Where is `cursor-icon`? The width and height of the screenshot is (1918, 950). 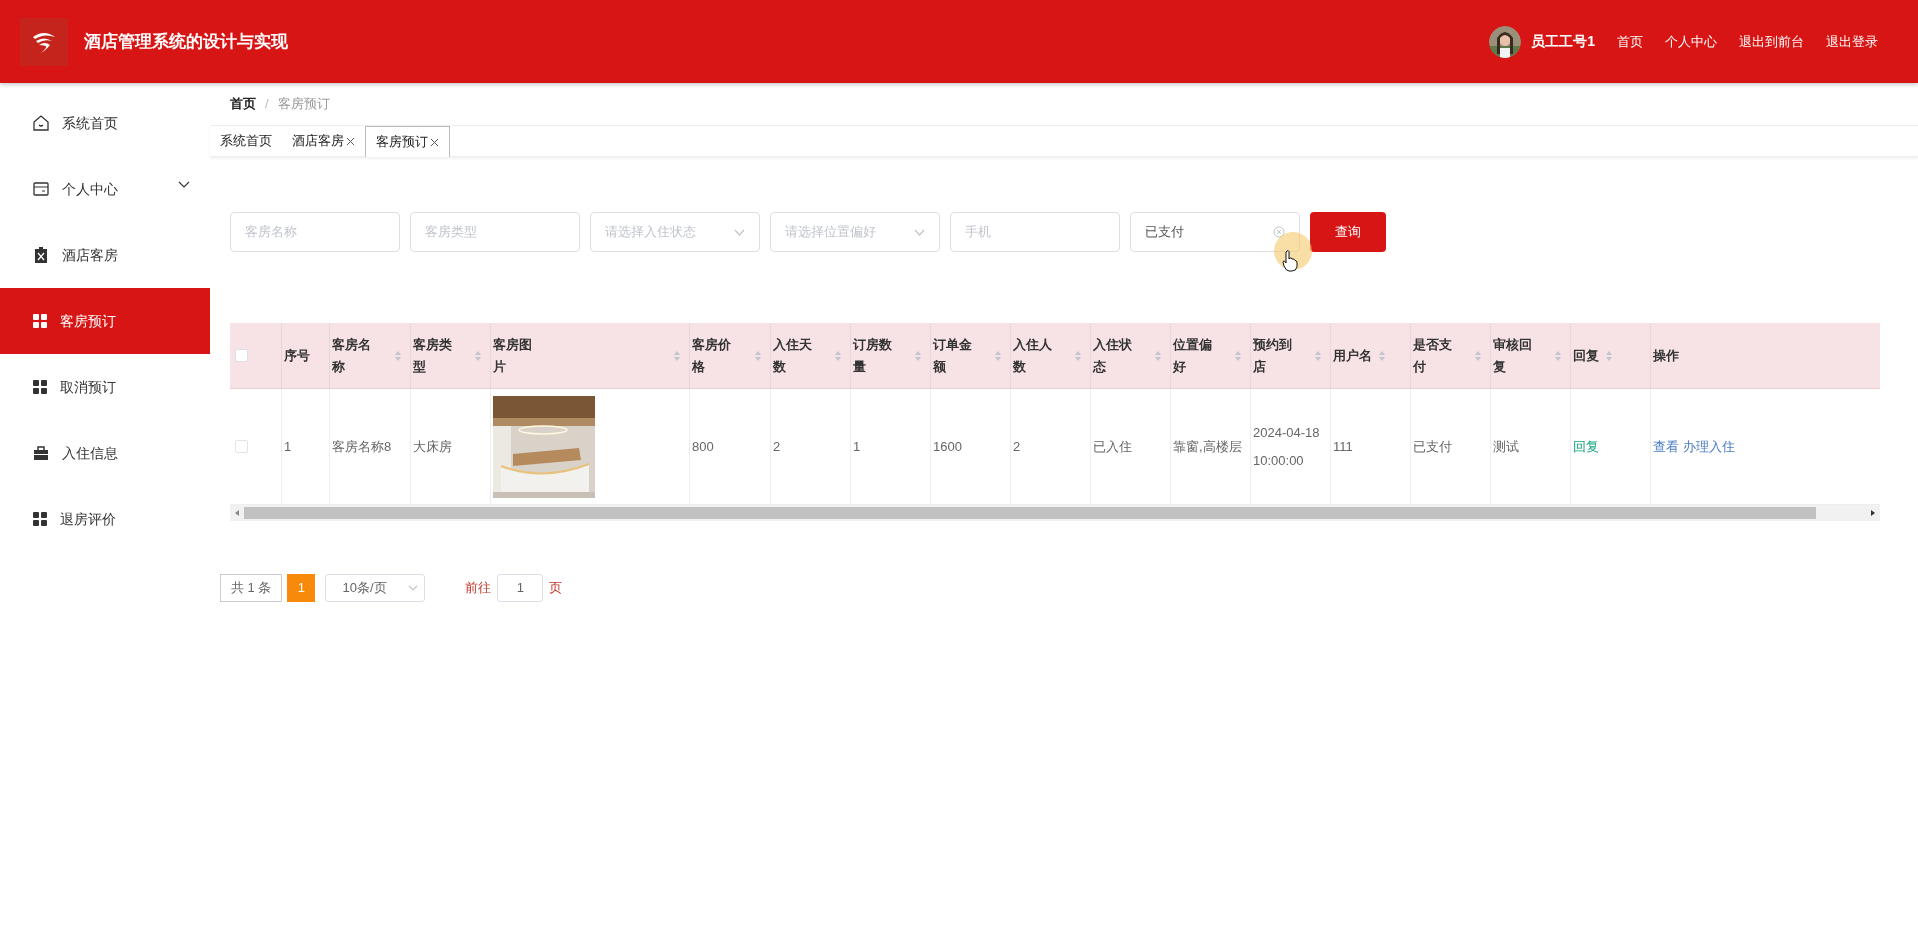
cursor-icon is located at coordinates (1290, 261).